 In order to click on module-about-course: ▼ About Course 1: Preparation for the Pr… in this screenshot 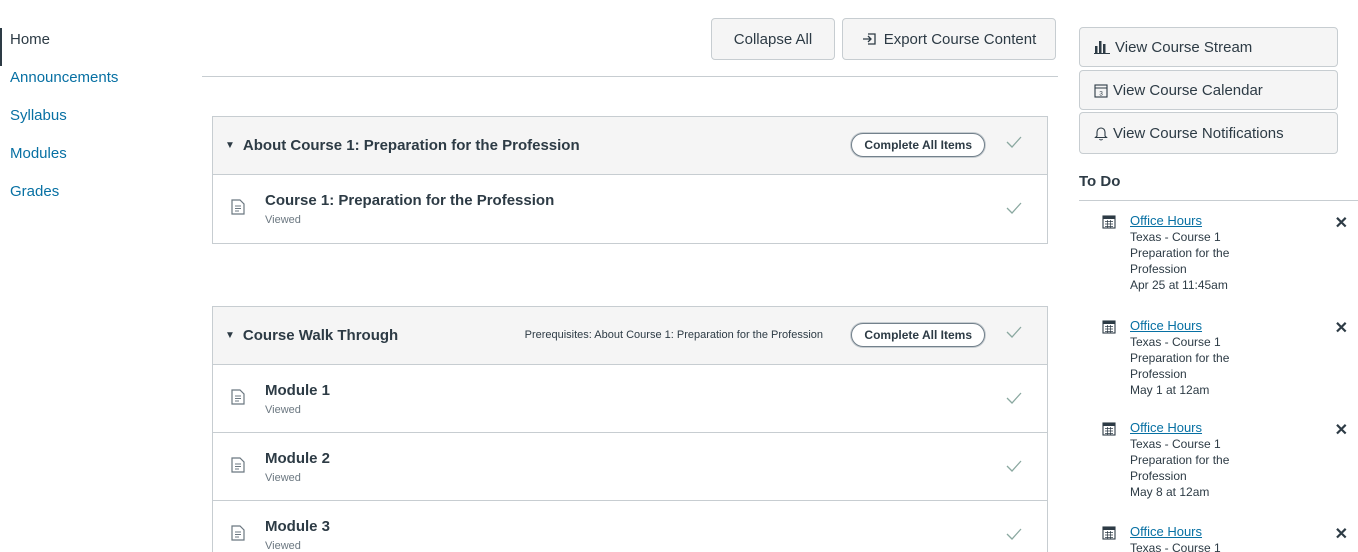, I will do `click(630, 180)`.